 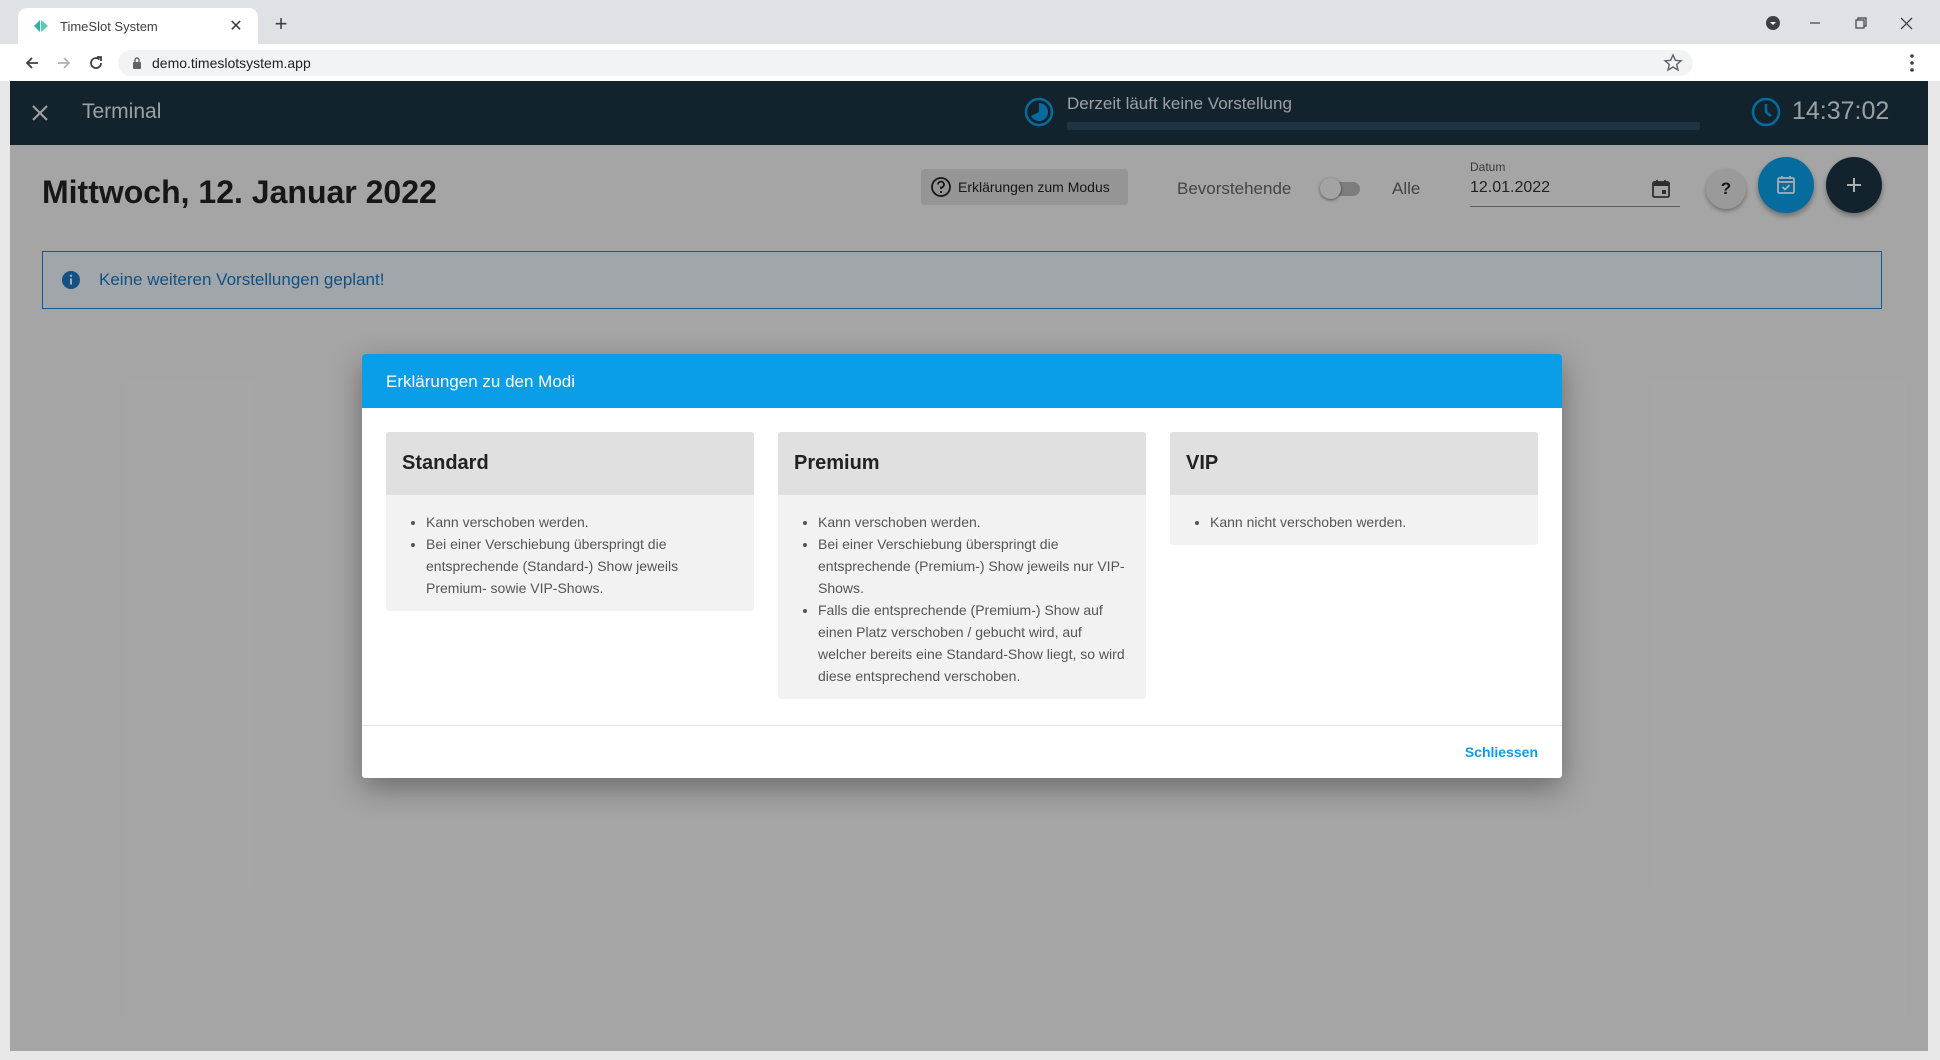 I want to click on browser-tab: TimeSlot System ✕, so click(x=138, y=26).